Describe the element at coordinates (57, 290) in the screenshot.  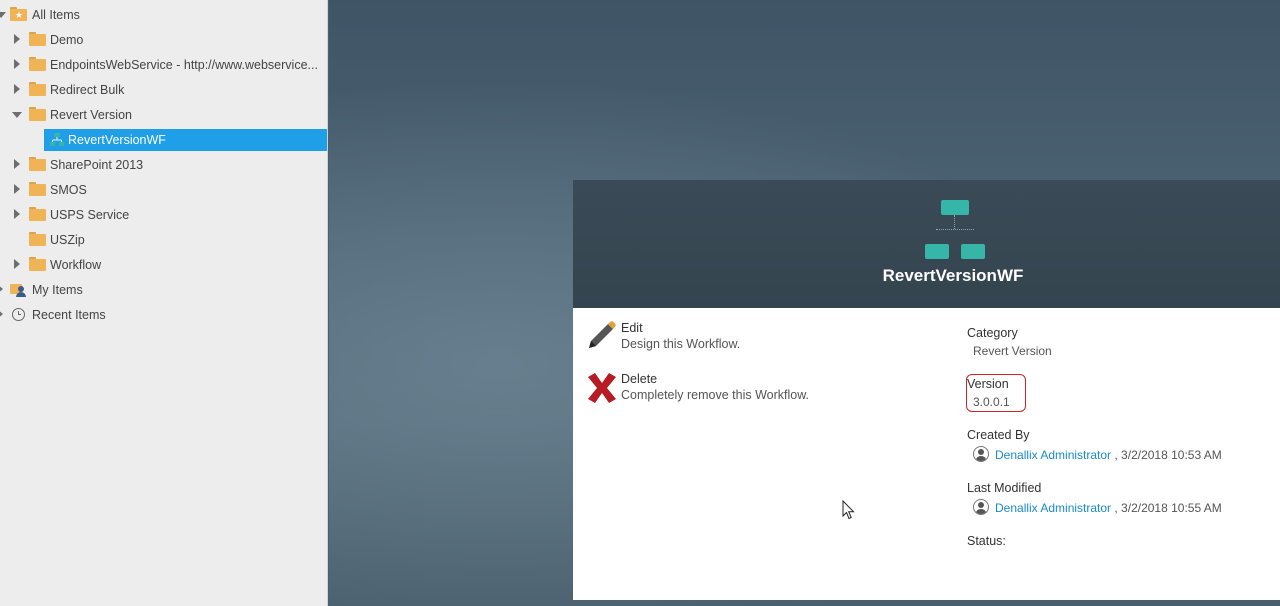
I see `tree-item-label: My Items` at that location.